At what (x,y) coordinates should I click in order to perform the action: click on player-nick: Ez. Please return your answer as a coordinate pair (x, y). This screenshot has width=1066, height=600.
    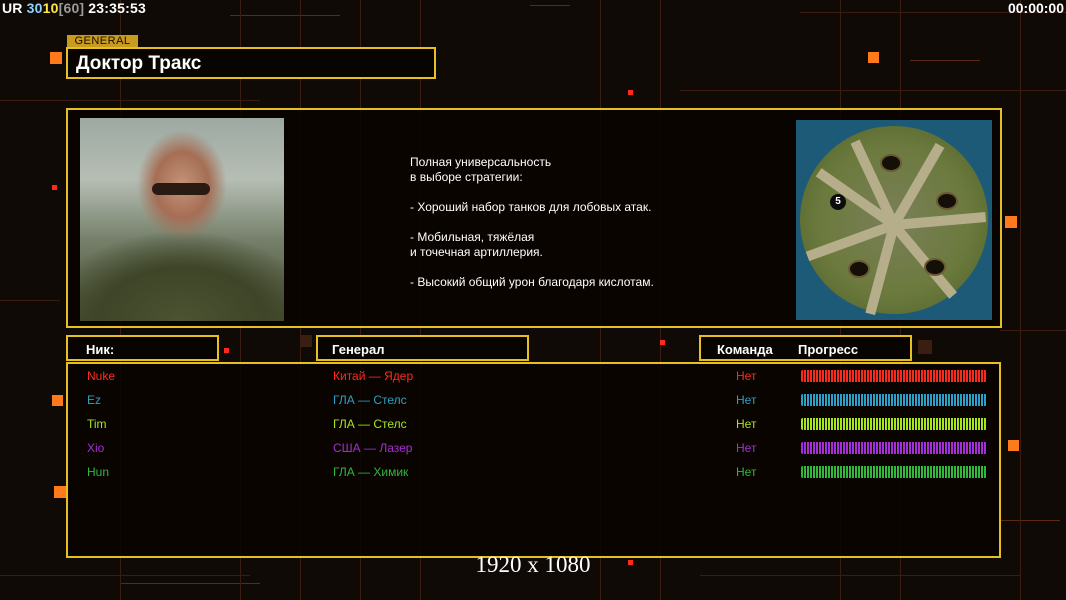
    Looking at the image, I should click on (94, 400).